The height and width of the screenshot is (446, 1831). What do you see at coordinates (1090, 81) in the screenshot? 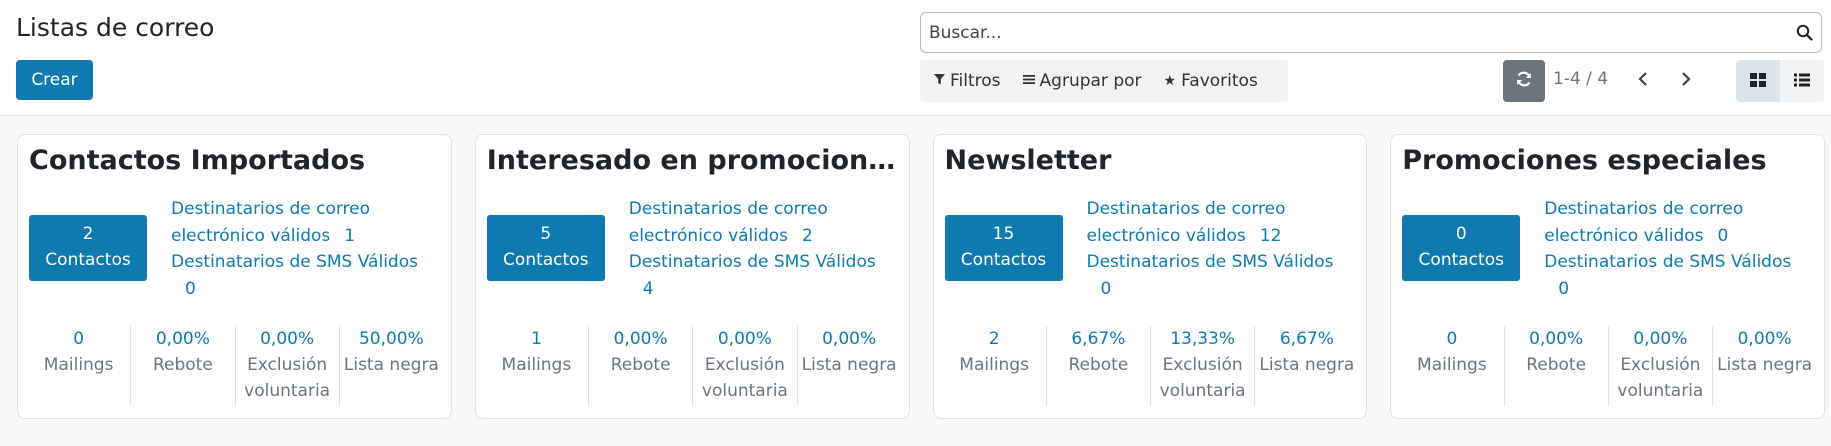
I see `group-by-label: Agrupar por` at bounding box center [1090, 81].